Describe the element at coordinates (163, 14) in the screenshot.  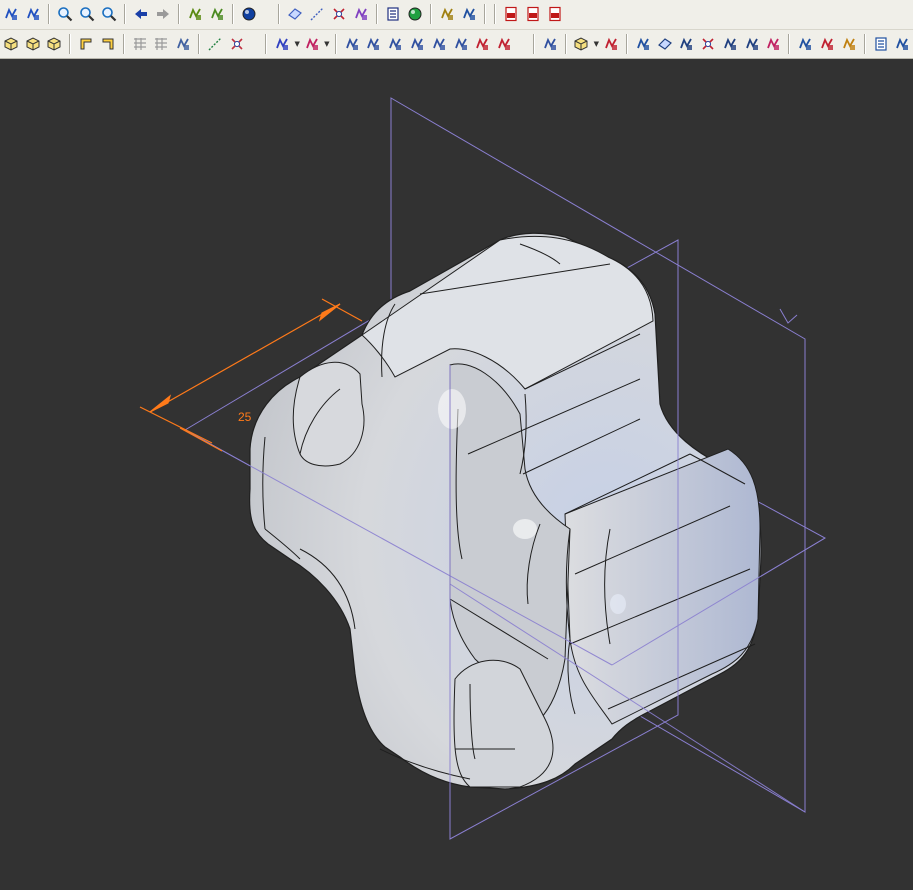
I see `next-view-arrow-button` at that location.